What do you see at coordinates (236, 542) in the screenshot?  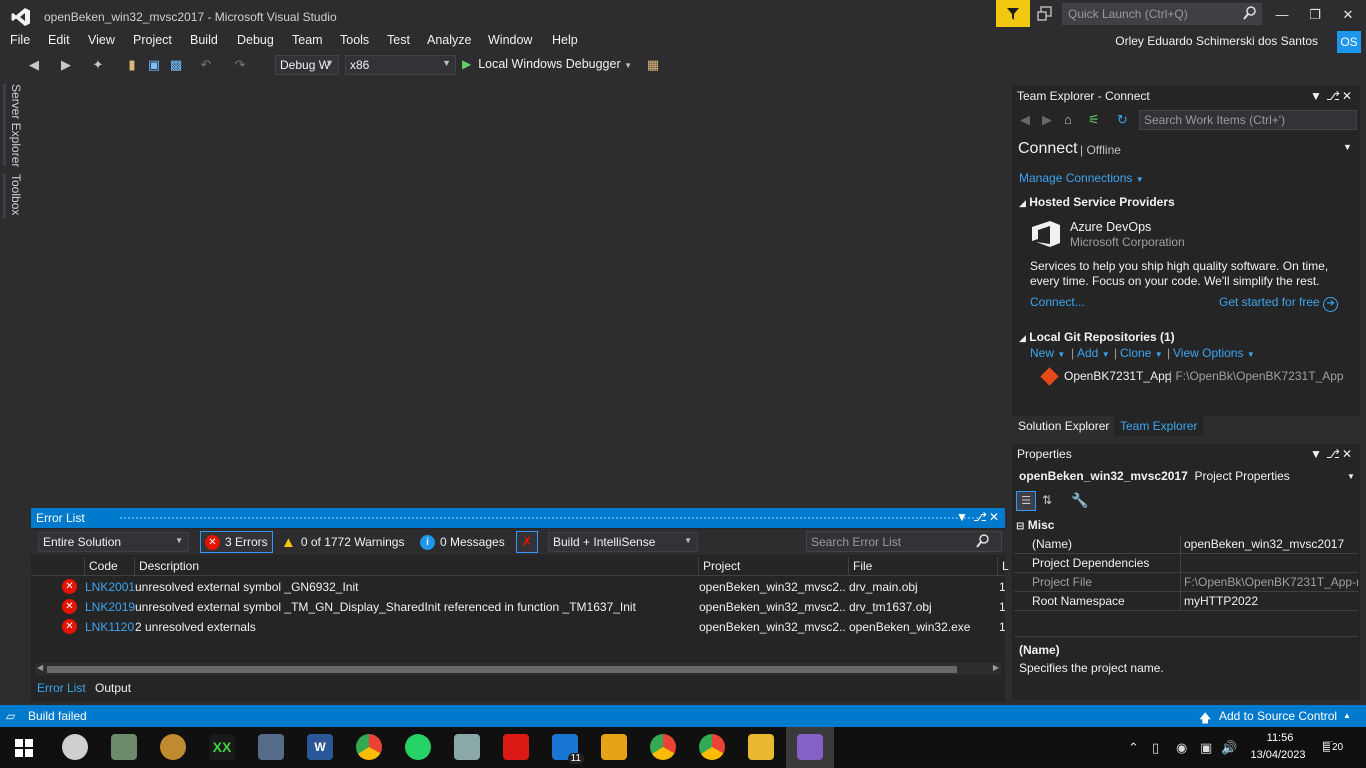 I see `errors-filter-button: ✕ 3 Errors` at bounding box center [236, 542].